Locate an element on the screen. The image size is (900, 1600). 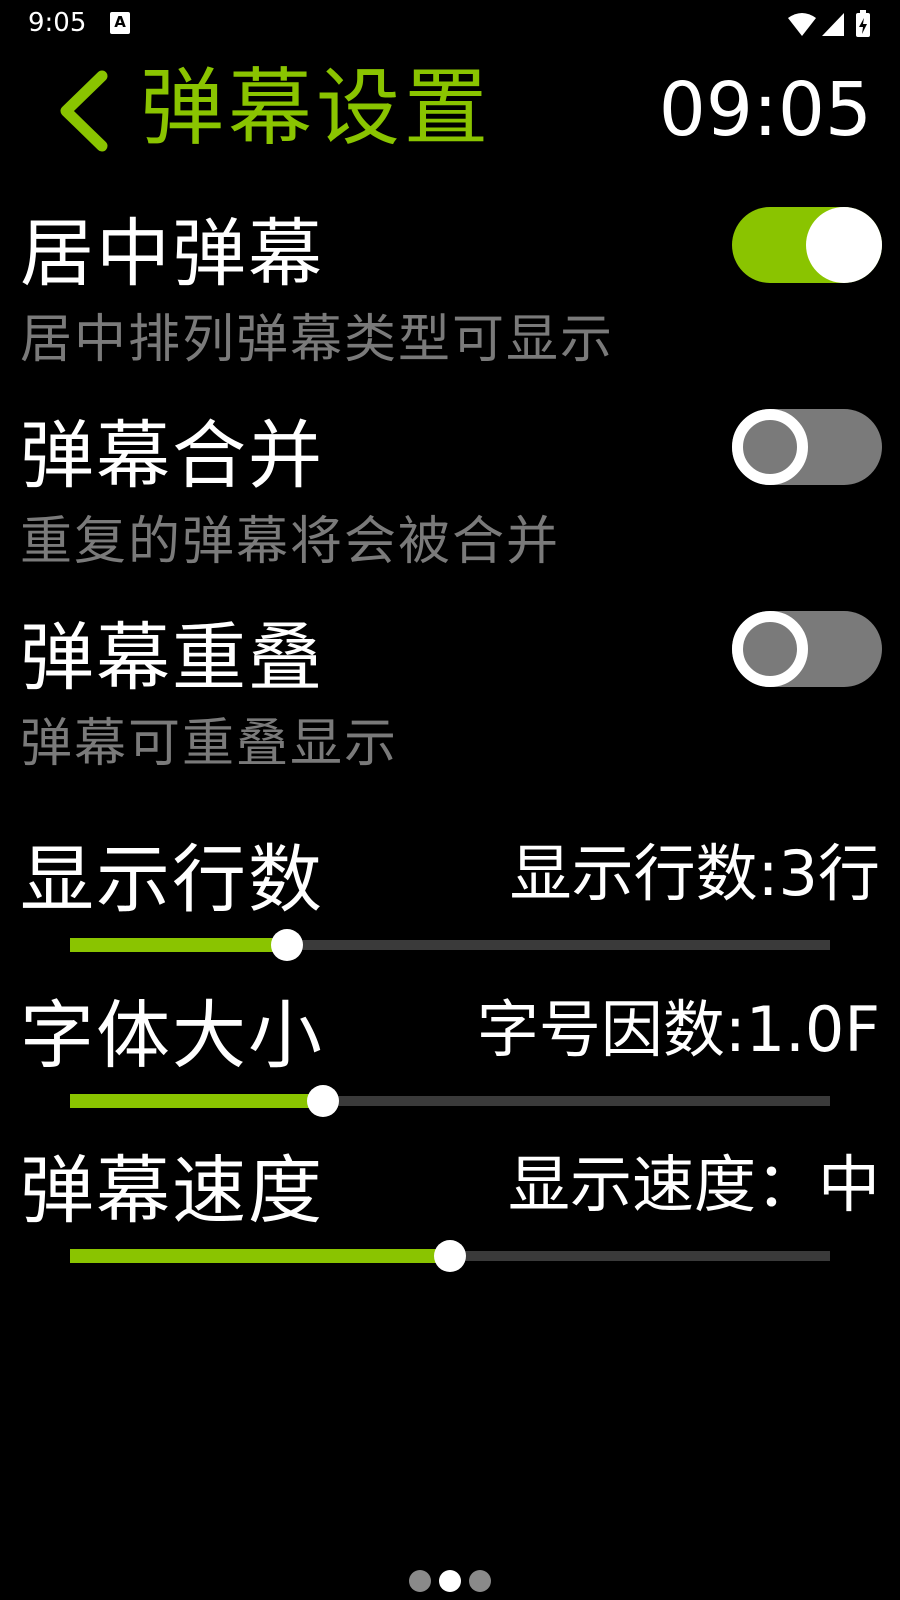
notification-icon: A is located at coordinates (120, 23).